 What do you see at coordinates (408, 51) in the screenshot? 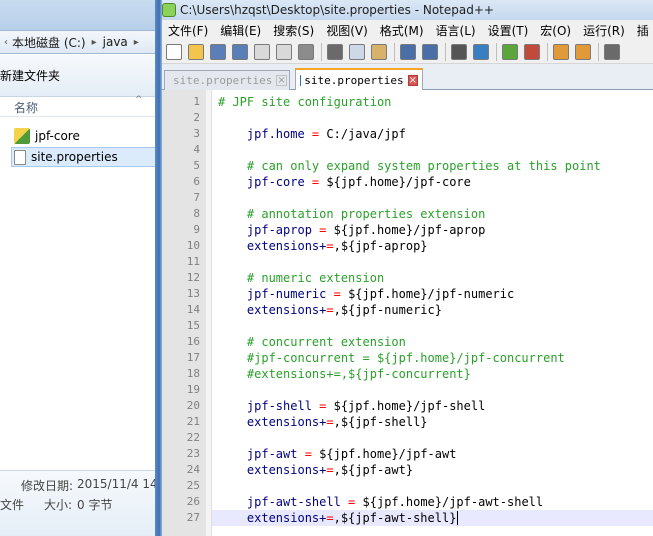
I see `undo-icon` at bounding box center [408, 51].